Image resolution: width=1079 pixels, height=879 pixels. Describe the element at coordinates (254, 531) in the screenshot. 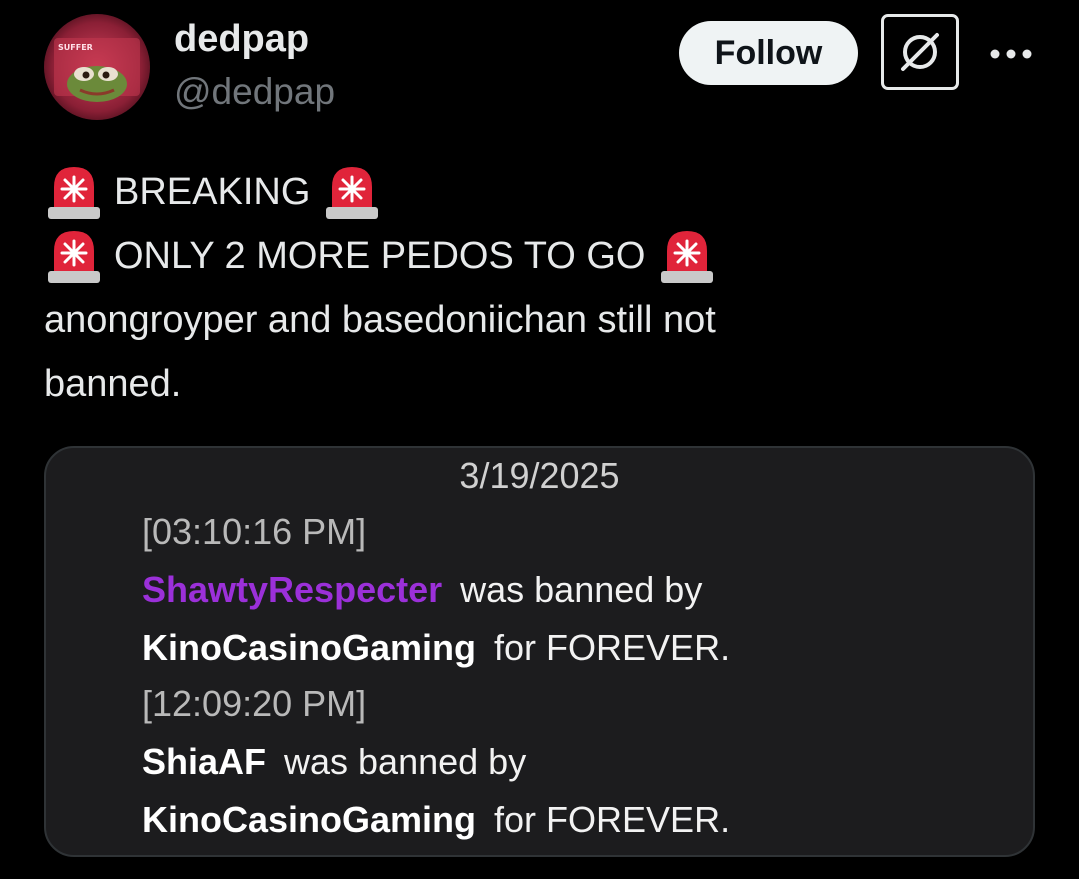

I see `log-timestamp: [03:10:16 PM]` at that location.